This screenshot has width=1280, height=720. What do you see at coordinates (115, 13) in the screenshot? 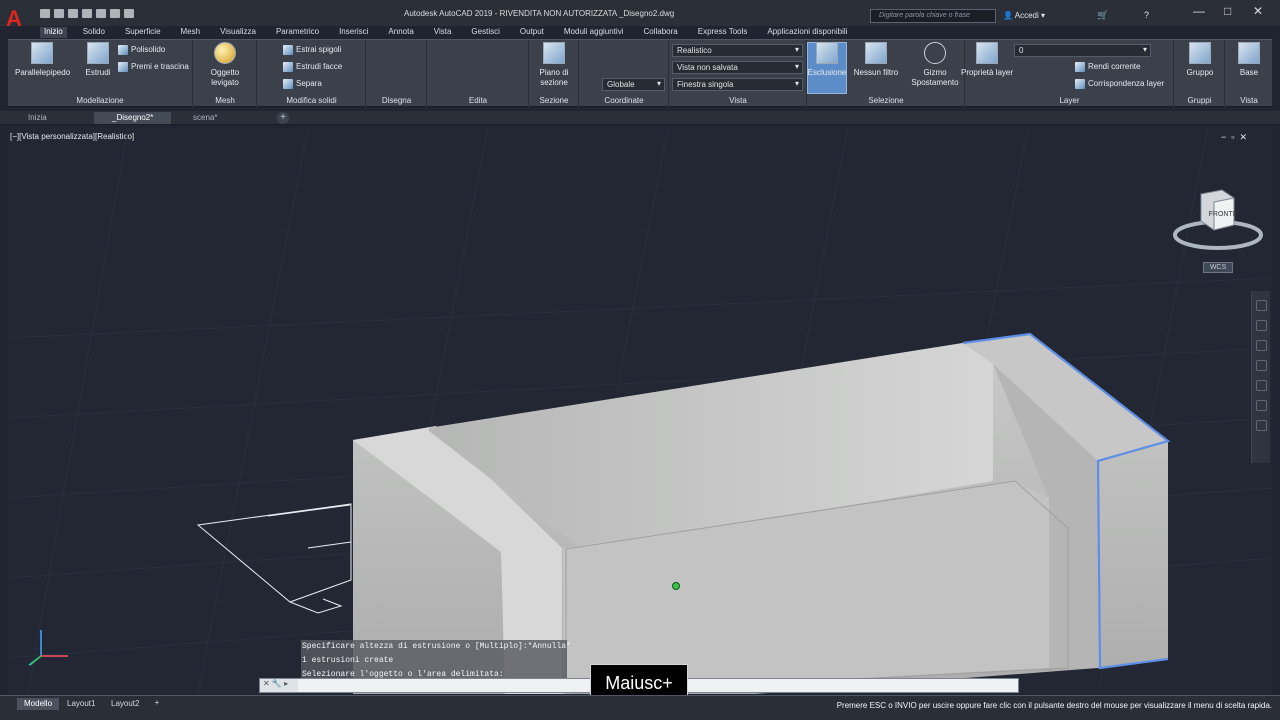
I see `undo-icon` at bounding box center [115, 13].